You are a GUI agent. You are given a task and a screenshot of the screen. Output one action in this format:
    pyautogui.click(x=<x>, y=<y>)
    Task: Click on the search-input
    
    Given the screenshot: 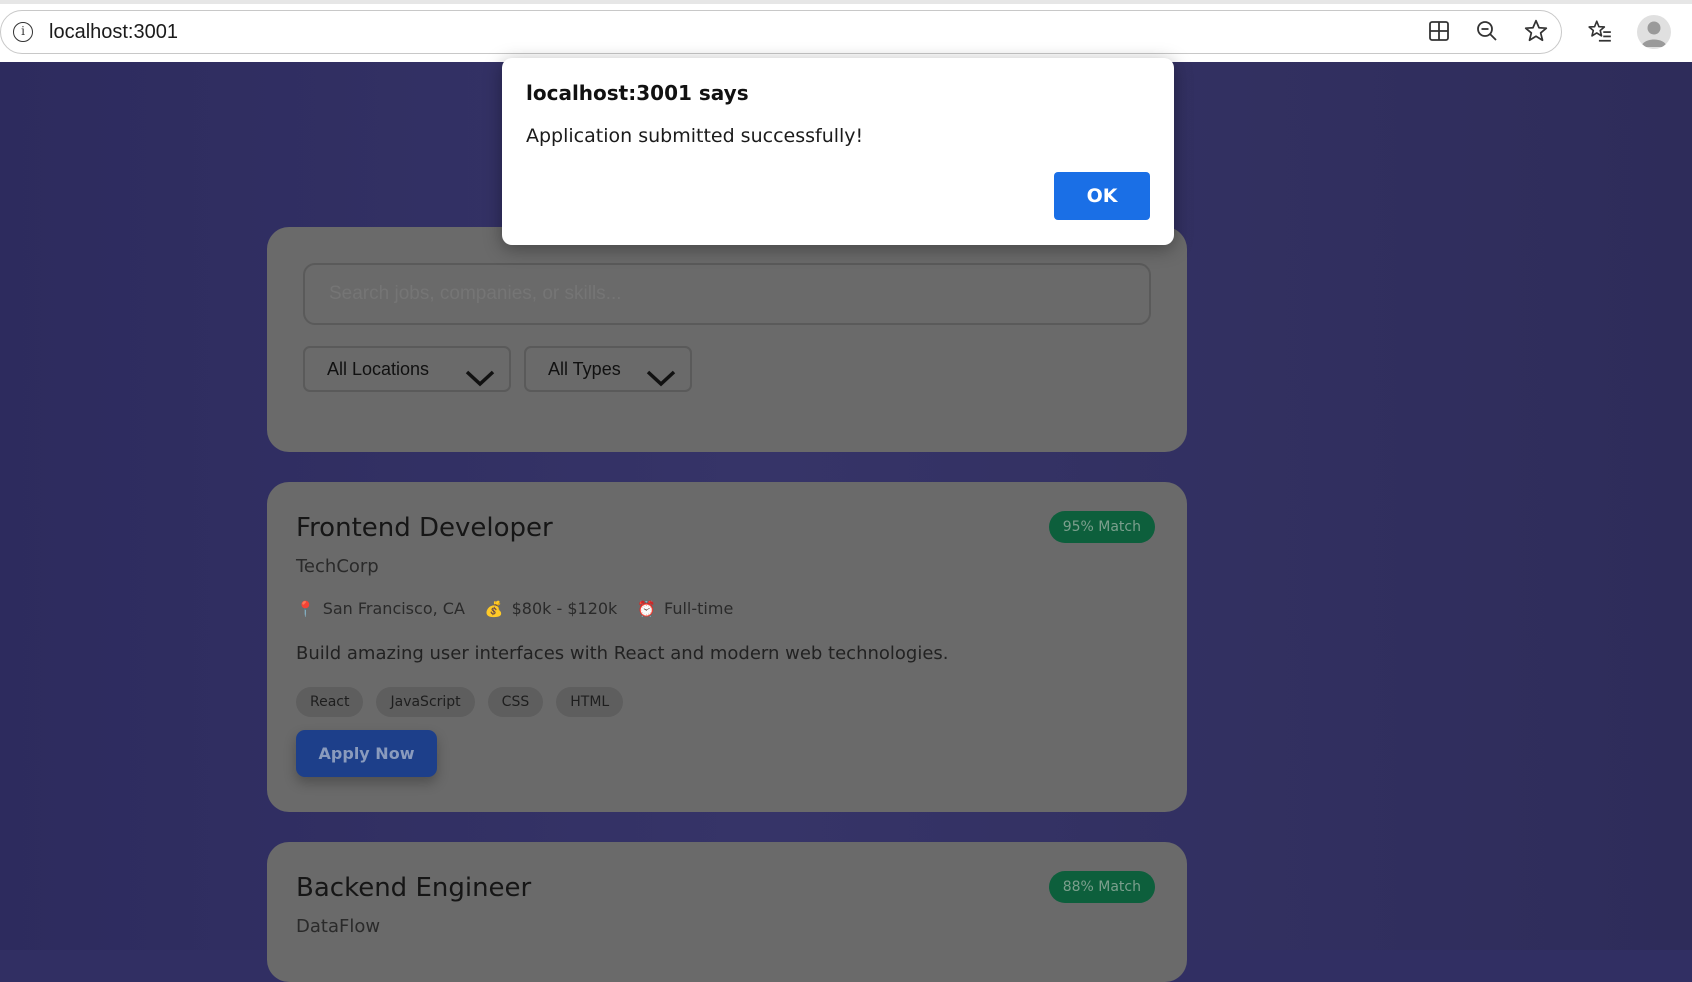 What is the action you would take?
    pyautogui.click(x=727, y=294)
    